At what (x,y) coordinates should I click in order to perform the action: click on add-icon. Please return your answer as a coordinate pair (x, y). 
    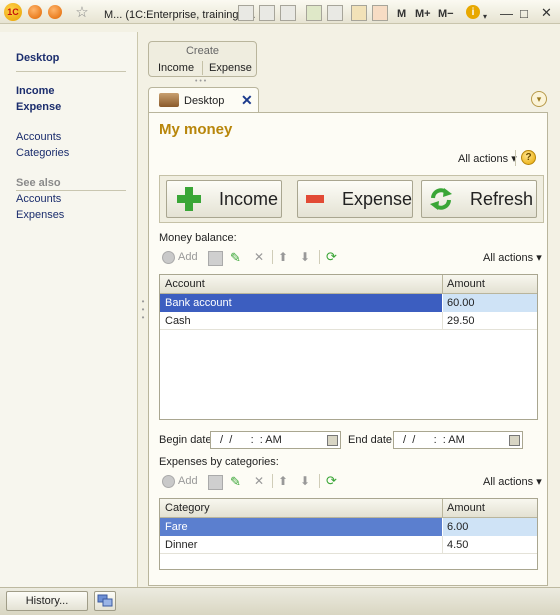
    Looking at the image, I should click on (168, 257).